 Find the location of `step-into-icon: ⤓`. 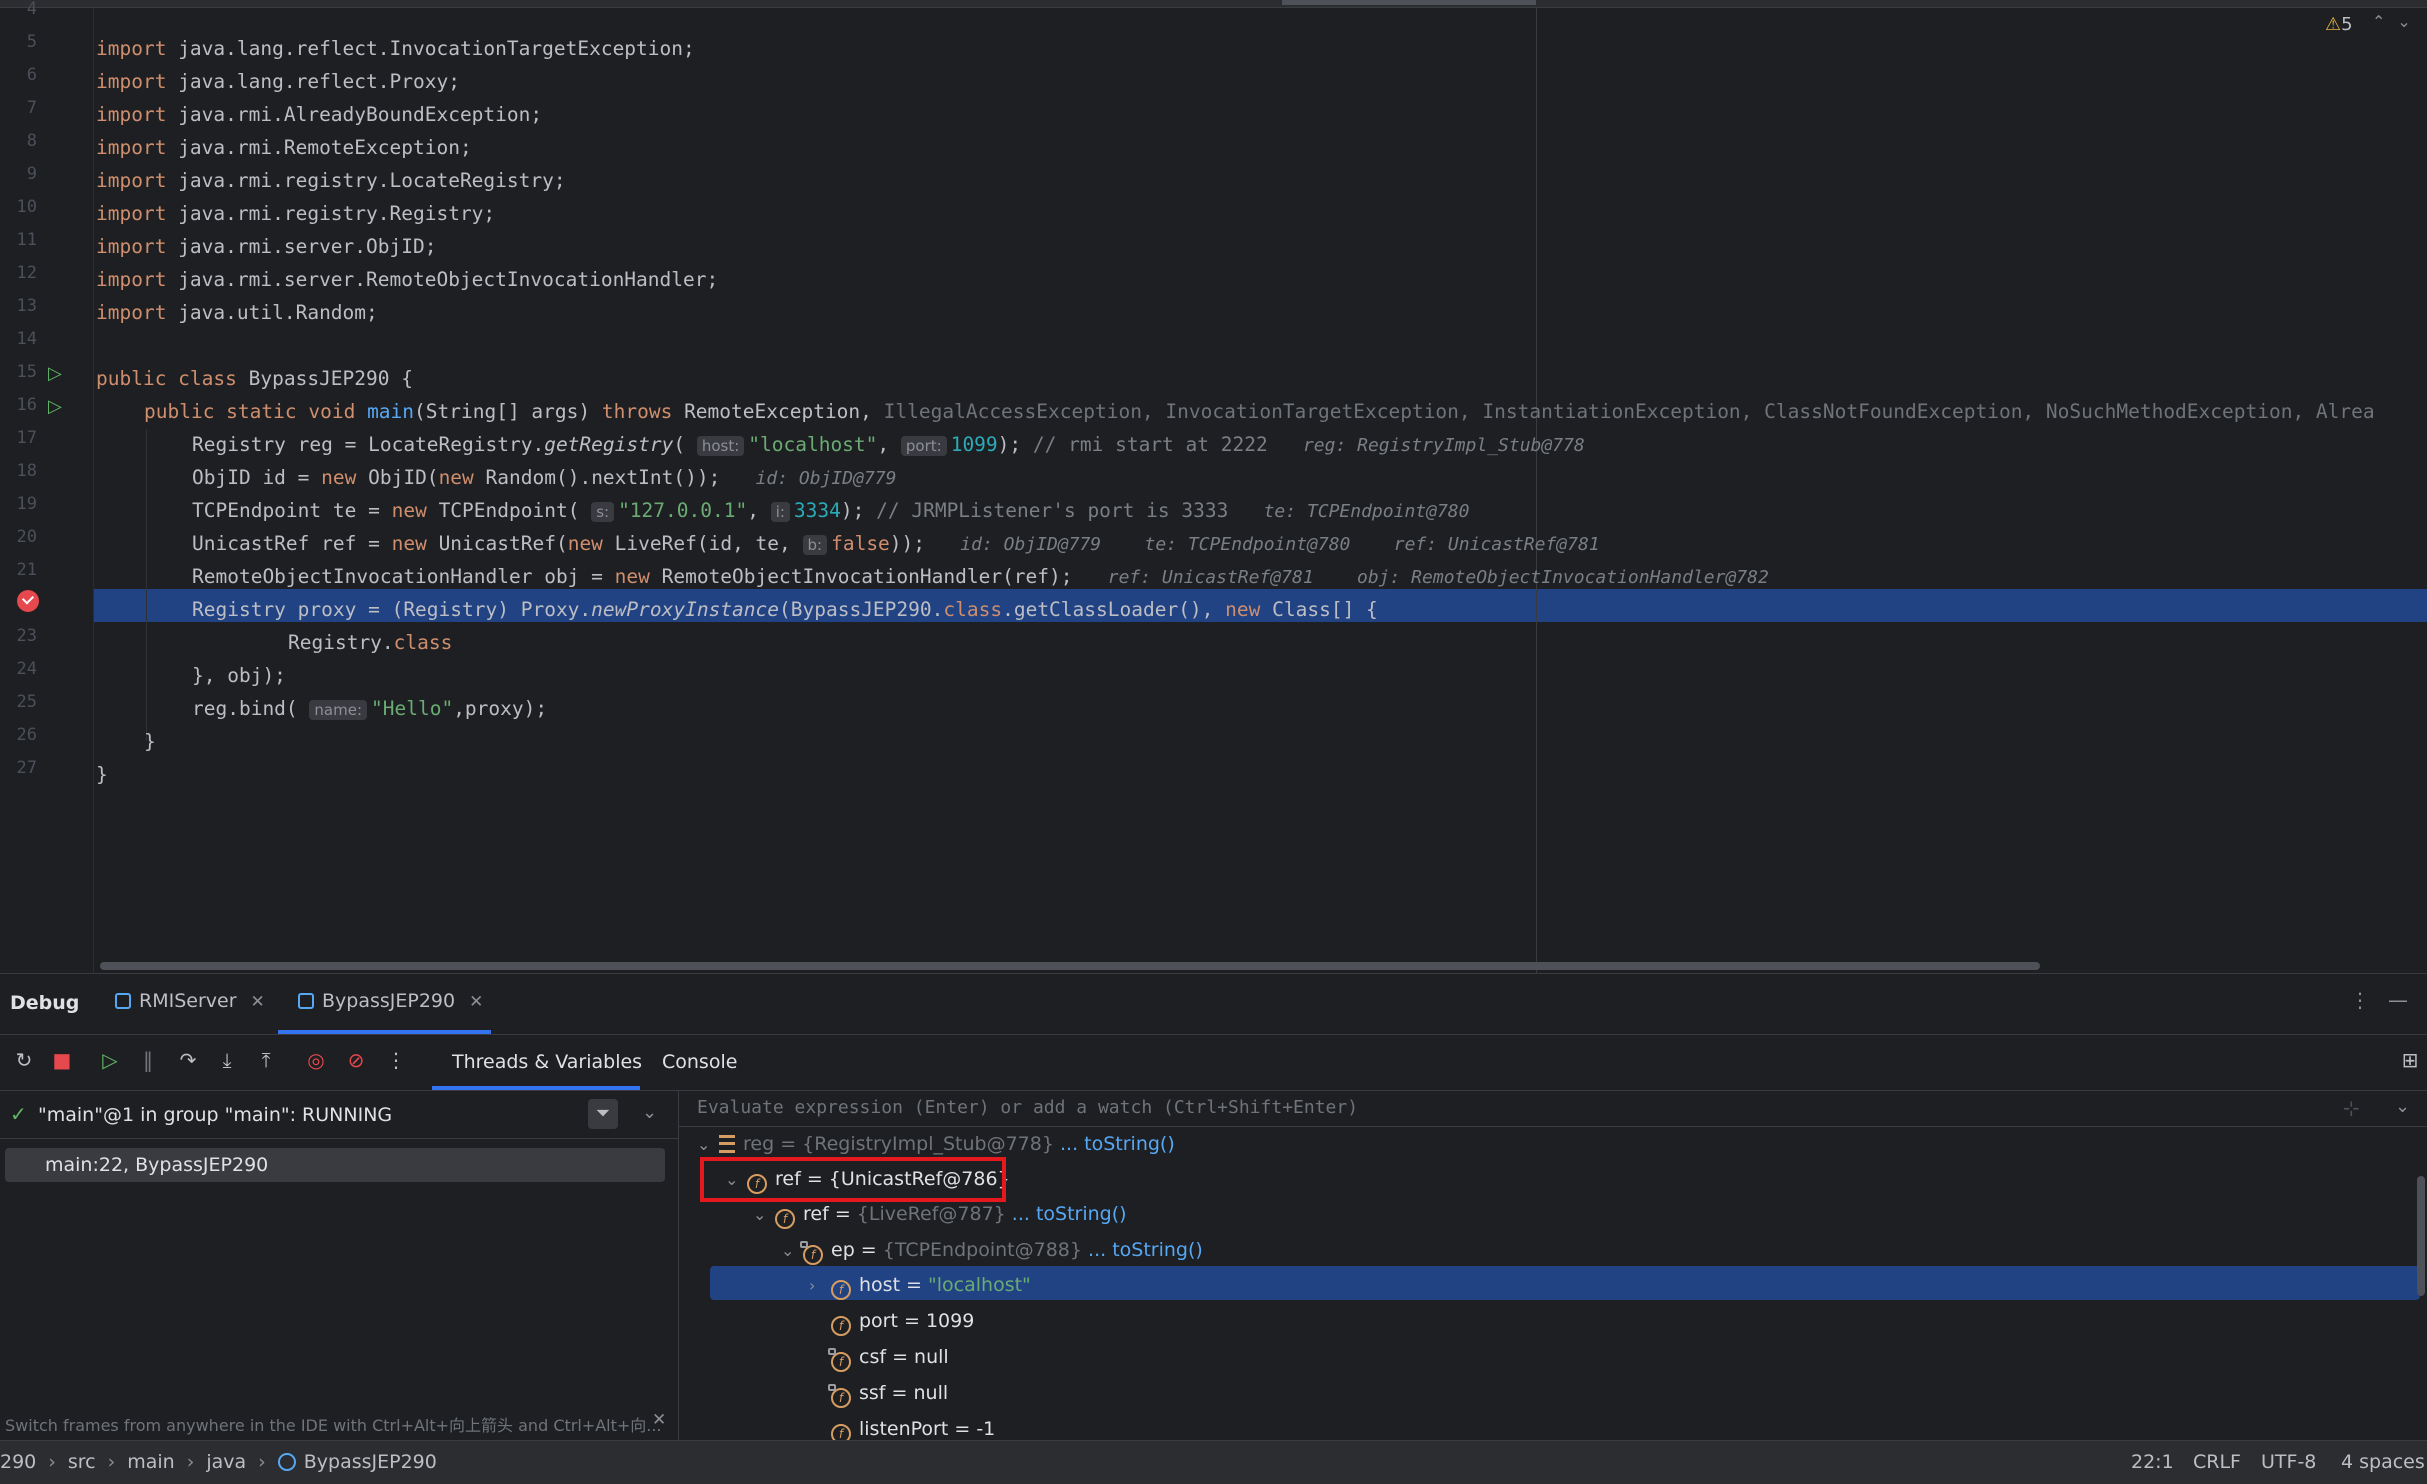

step-into-icon: ⤓ is located at coordinates (227, 1060).